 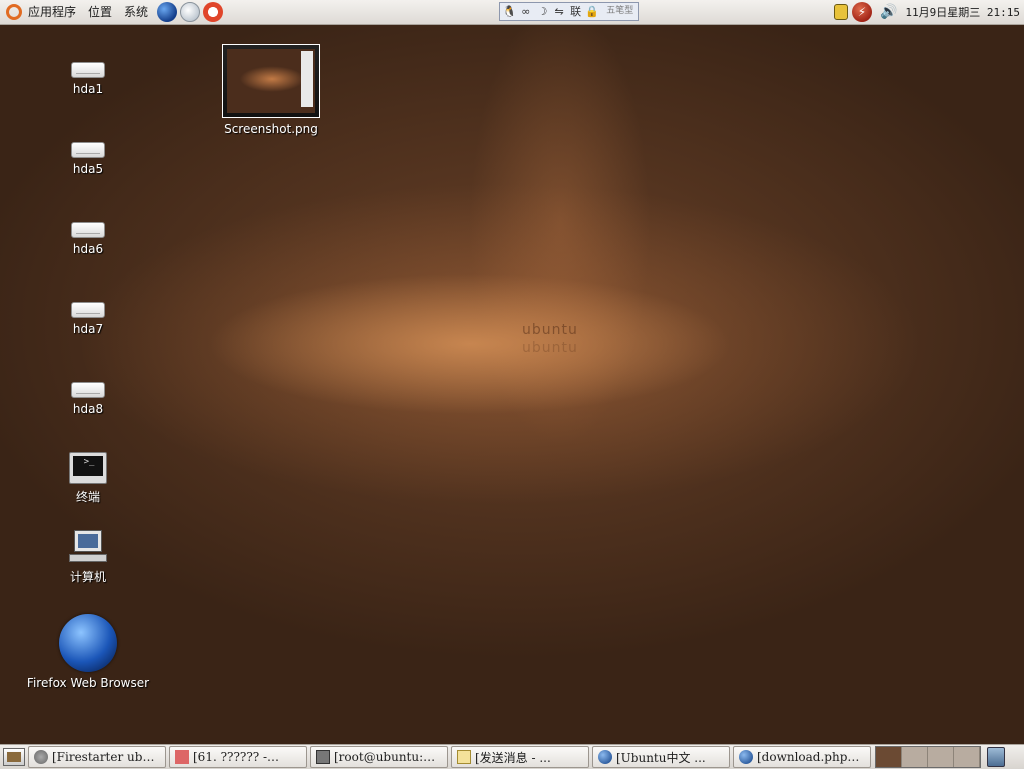 What do you see at coordinates (861, 12) in the screenshot?
I see `power-icon: ⚡` at bounding box center [861, 12].